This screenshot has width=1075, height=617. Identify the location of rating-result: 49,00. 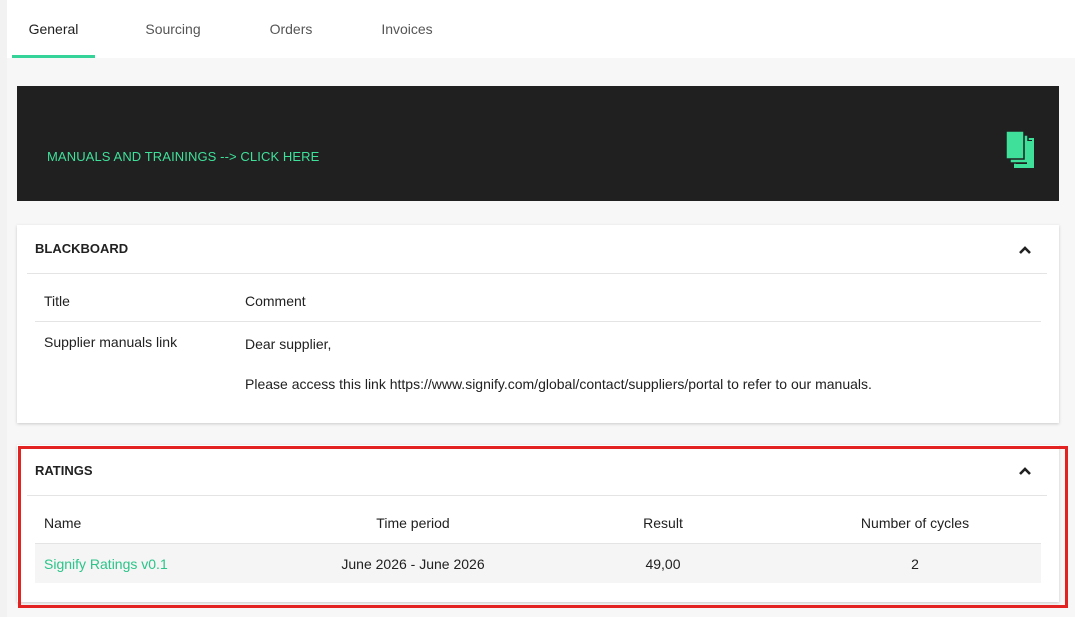
(663, 564).